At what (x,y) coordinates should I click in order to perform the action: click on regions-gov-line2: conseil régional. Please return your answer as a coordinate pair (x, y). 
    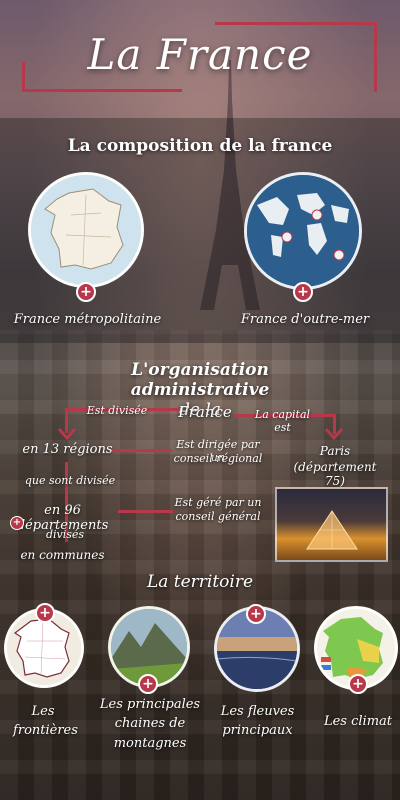
    Looking at the image, I should click on (218, 458).